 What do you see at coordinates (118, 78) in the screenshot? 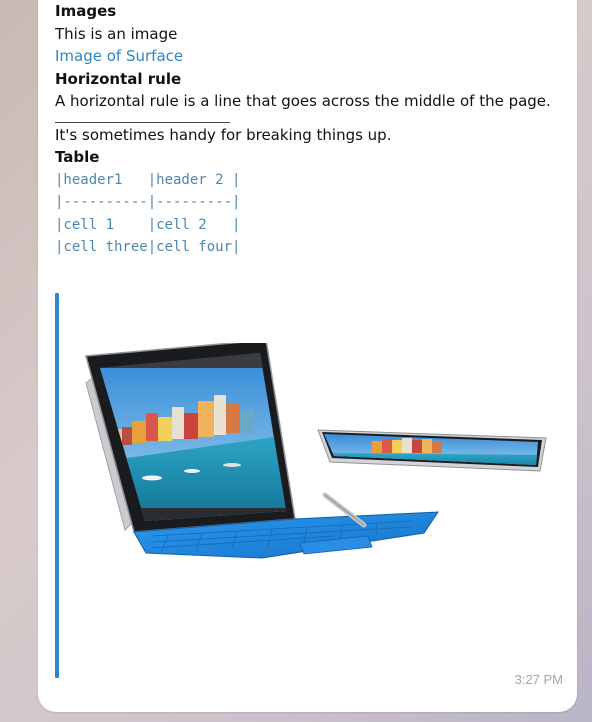
I see `heading-horizontal-rule: Horizontal rule` at bounding box center [118, 78].